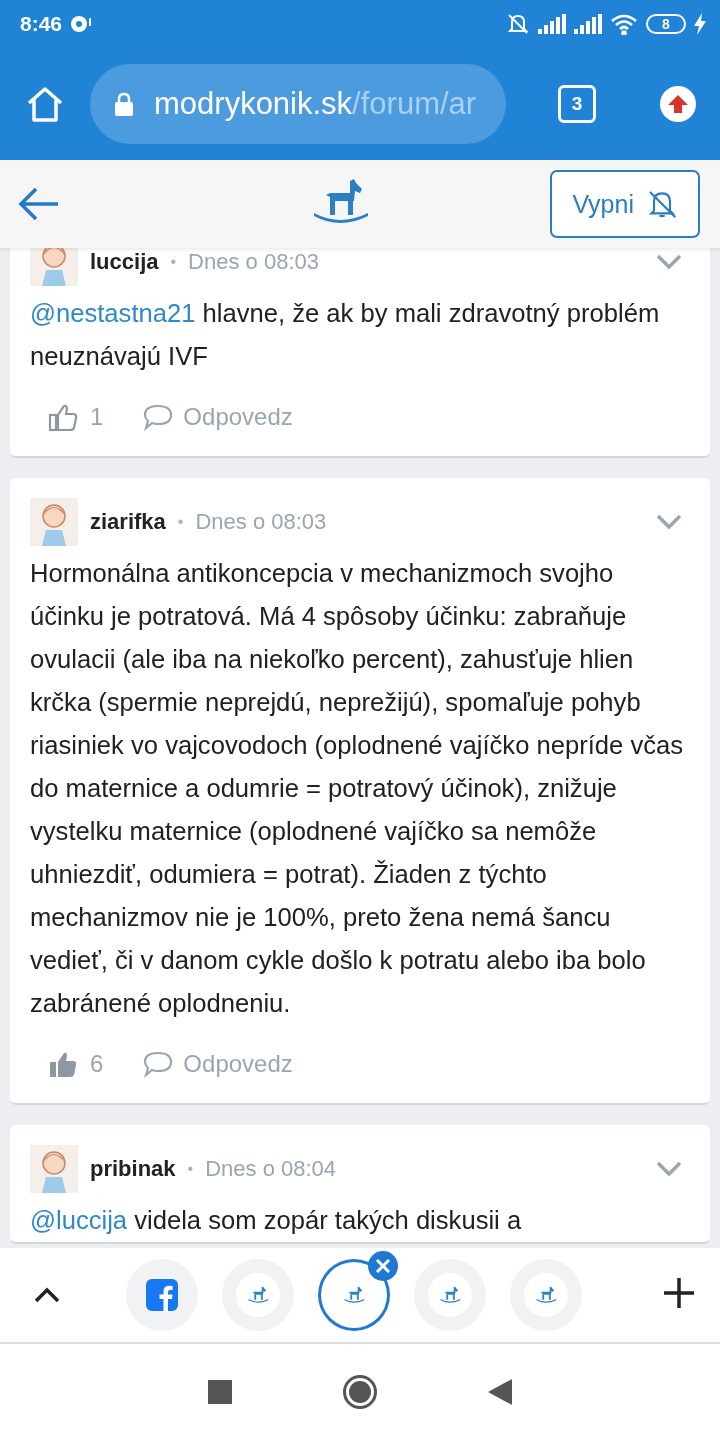  I want to click on update-button, so click(678, 104).